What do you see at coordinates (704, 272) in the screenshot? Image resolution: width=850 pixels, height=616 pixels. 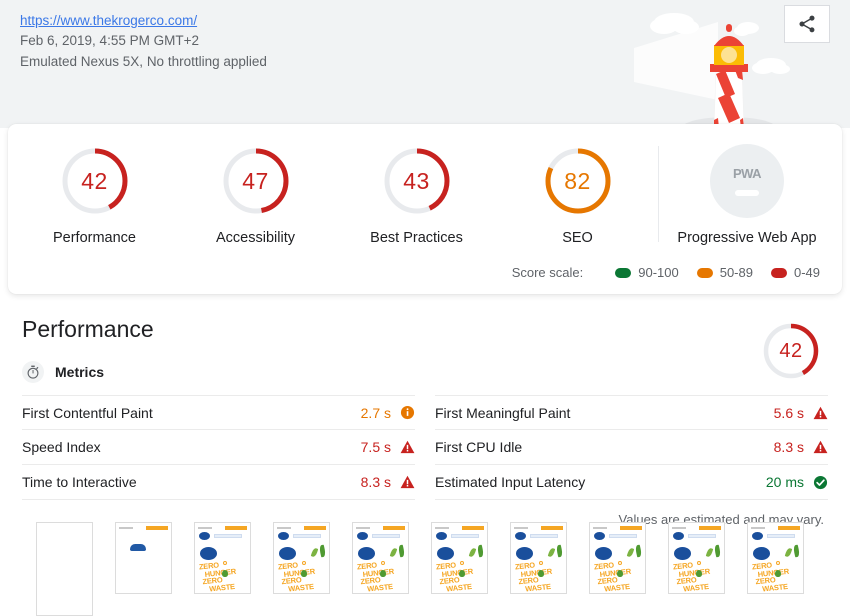 I see `score-pill-orange` at bounding box center [704, 272].